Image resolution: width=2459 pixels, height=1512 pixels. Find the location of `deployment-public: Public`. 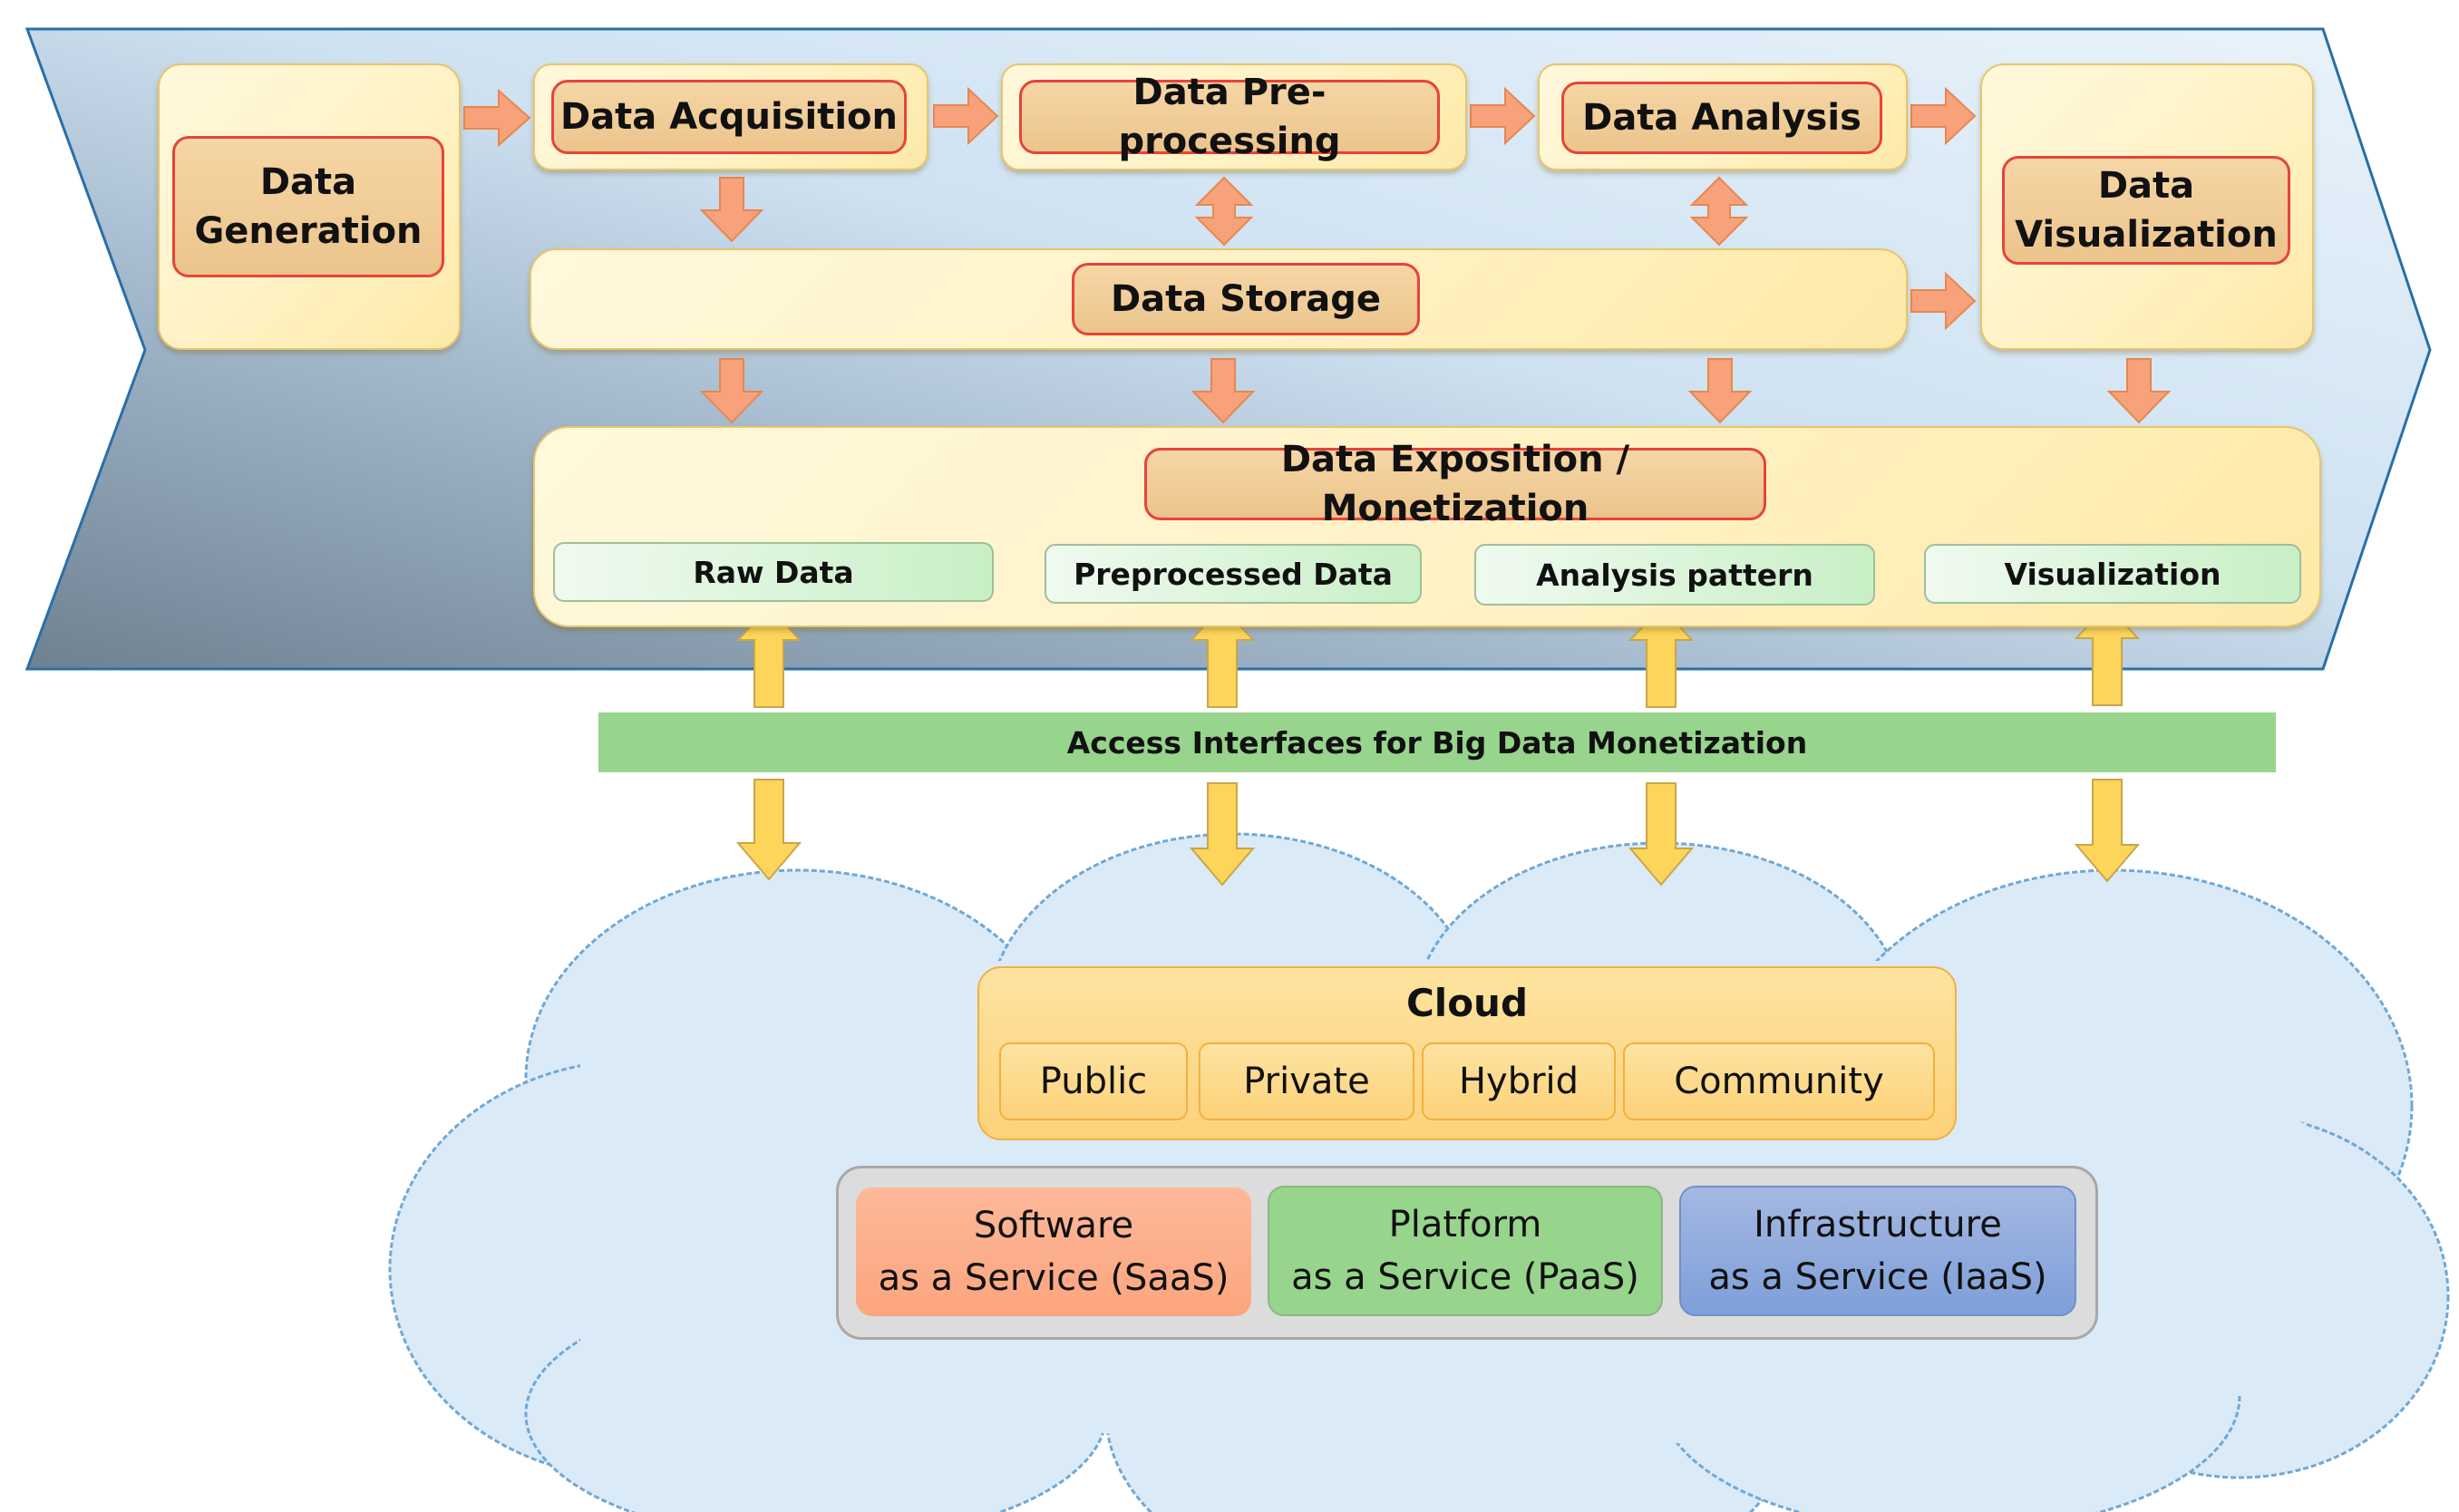

deployment-public: Public is located at coordinates (1094, 1081).